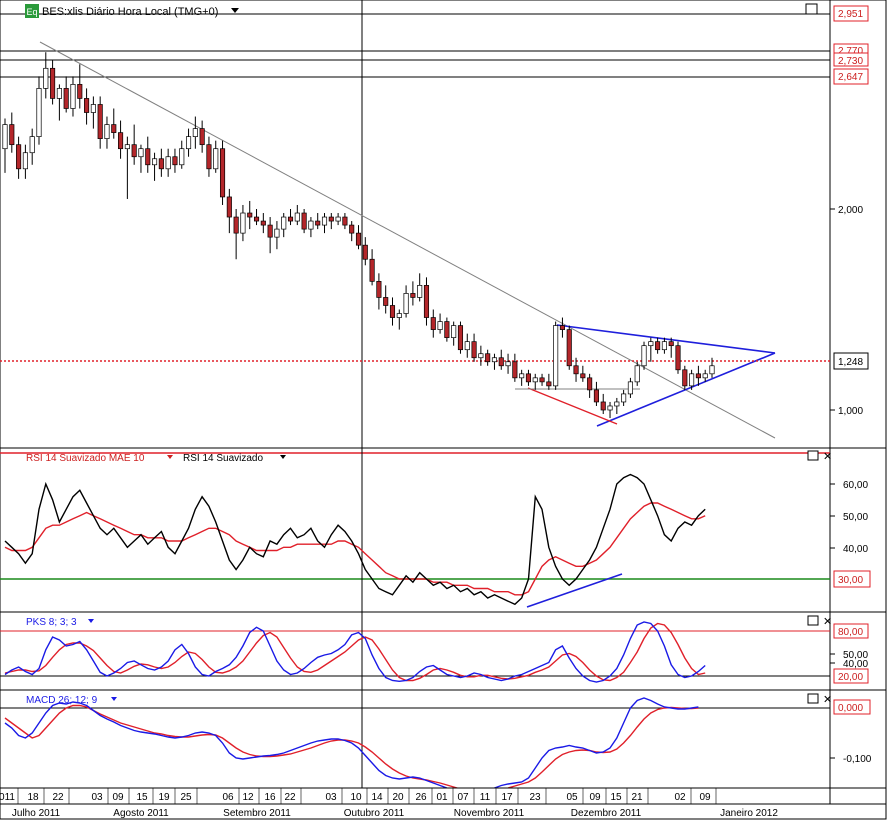 The image size is (887, 825). Describe the element at coordinates (130, 12) in the screenshot. I see `chart-title: BES:xlis Diário Hora Local (TMG+0)` at that location.